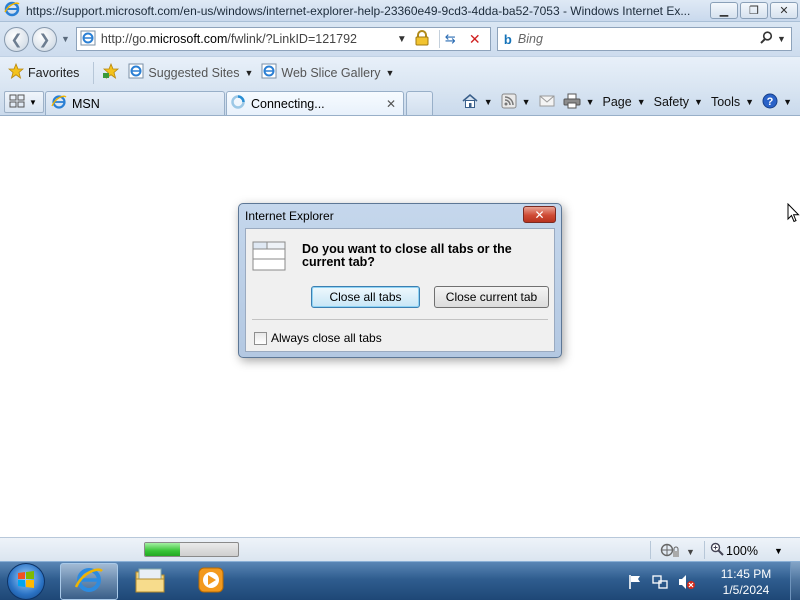 The image size is (800, 600). Describe the element at coordinates (724, 10) in the screenshot. I see `minimize-button: ▁` at that location.